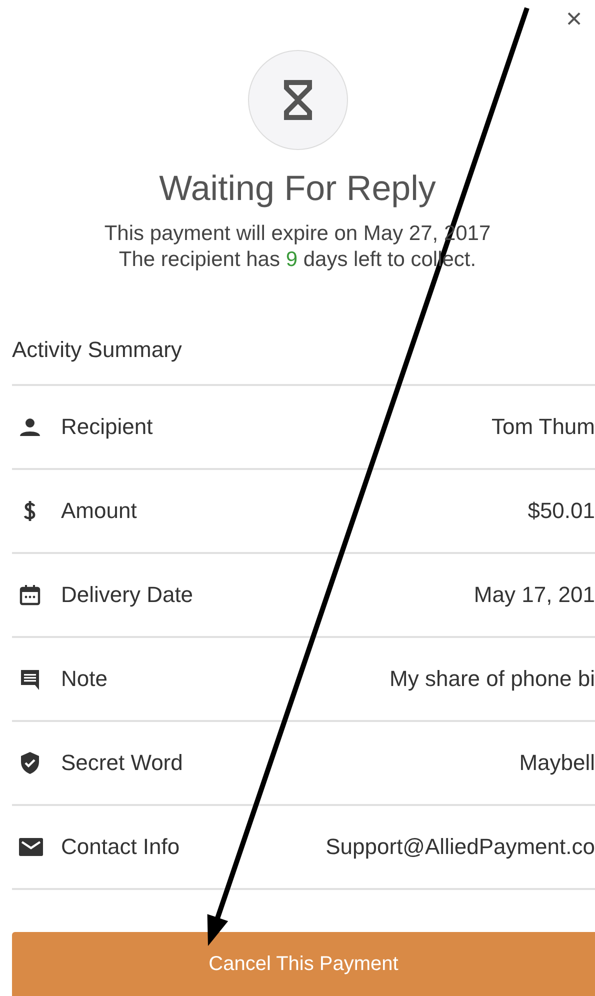 Image resolution: width=595 pixels, height=996 pixels. Describe the element at coordinates (492, 679) in the screenshot. I see `row-value: My share of phone bi` at that location.